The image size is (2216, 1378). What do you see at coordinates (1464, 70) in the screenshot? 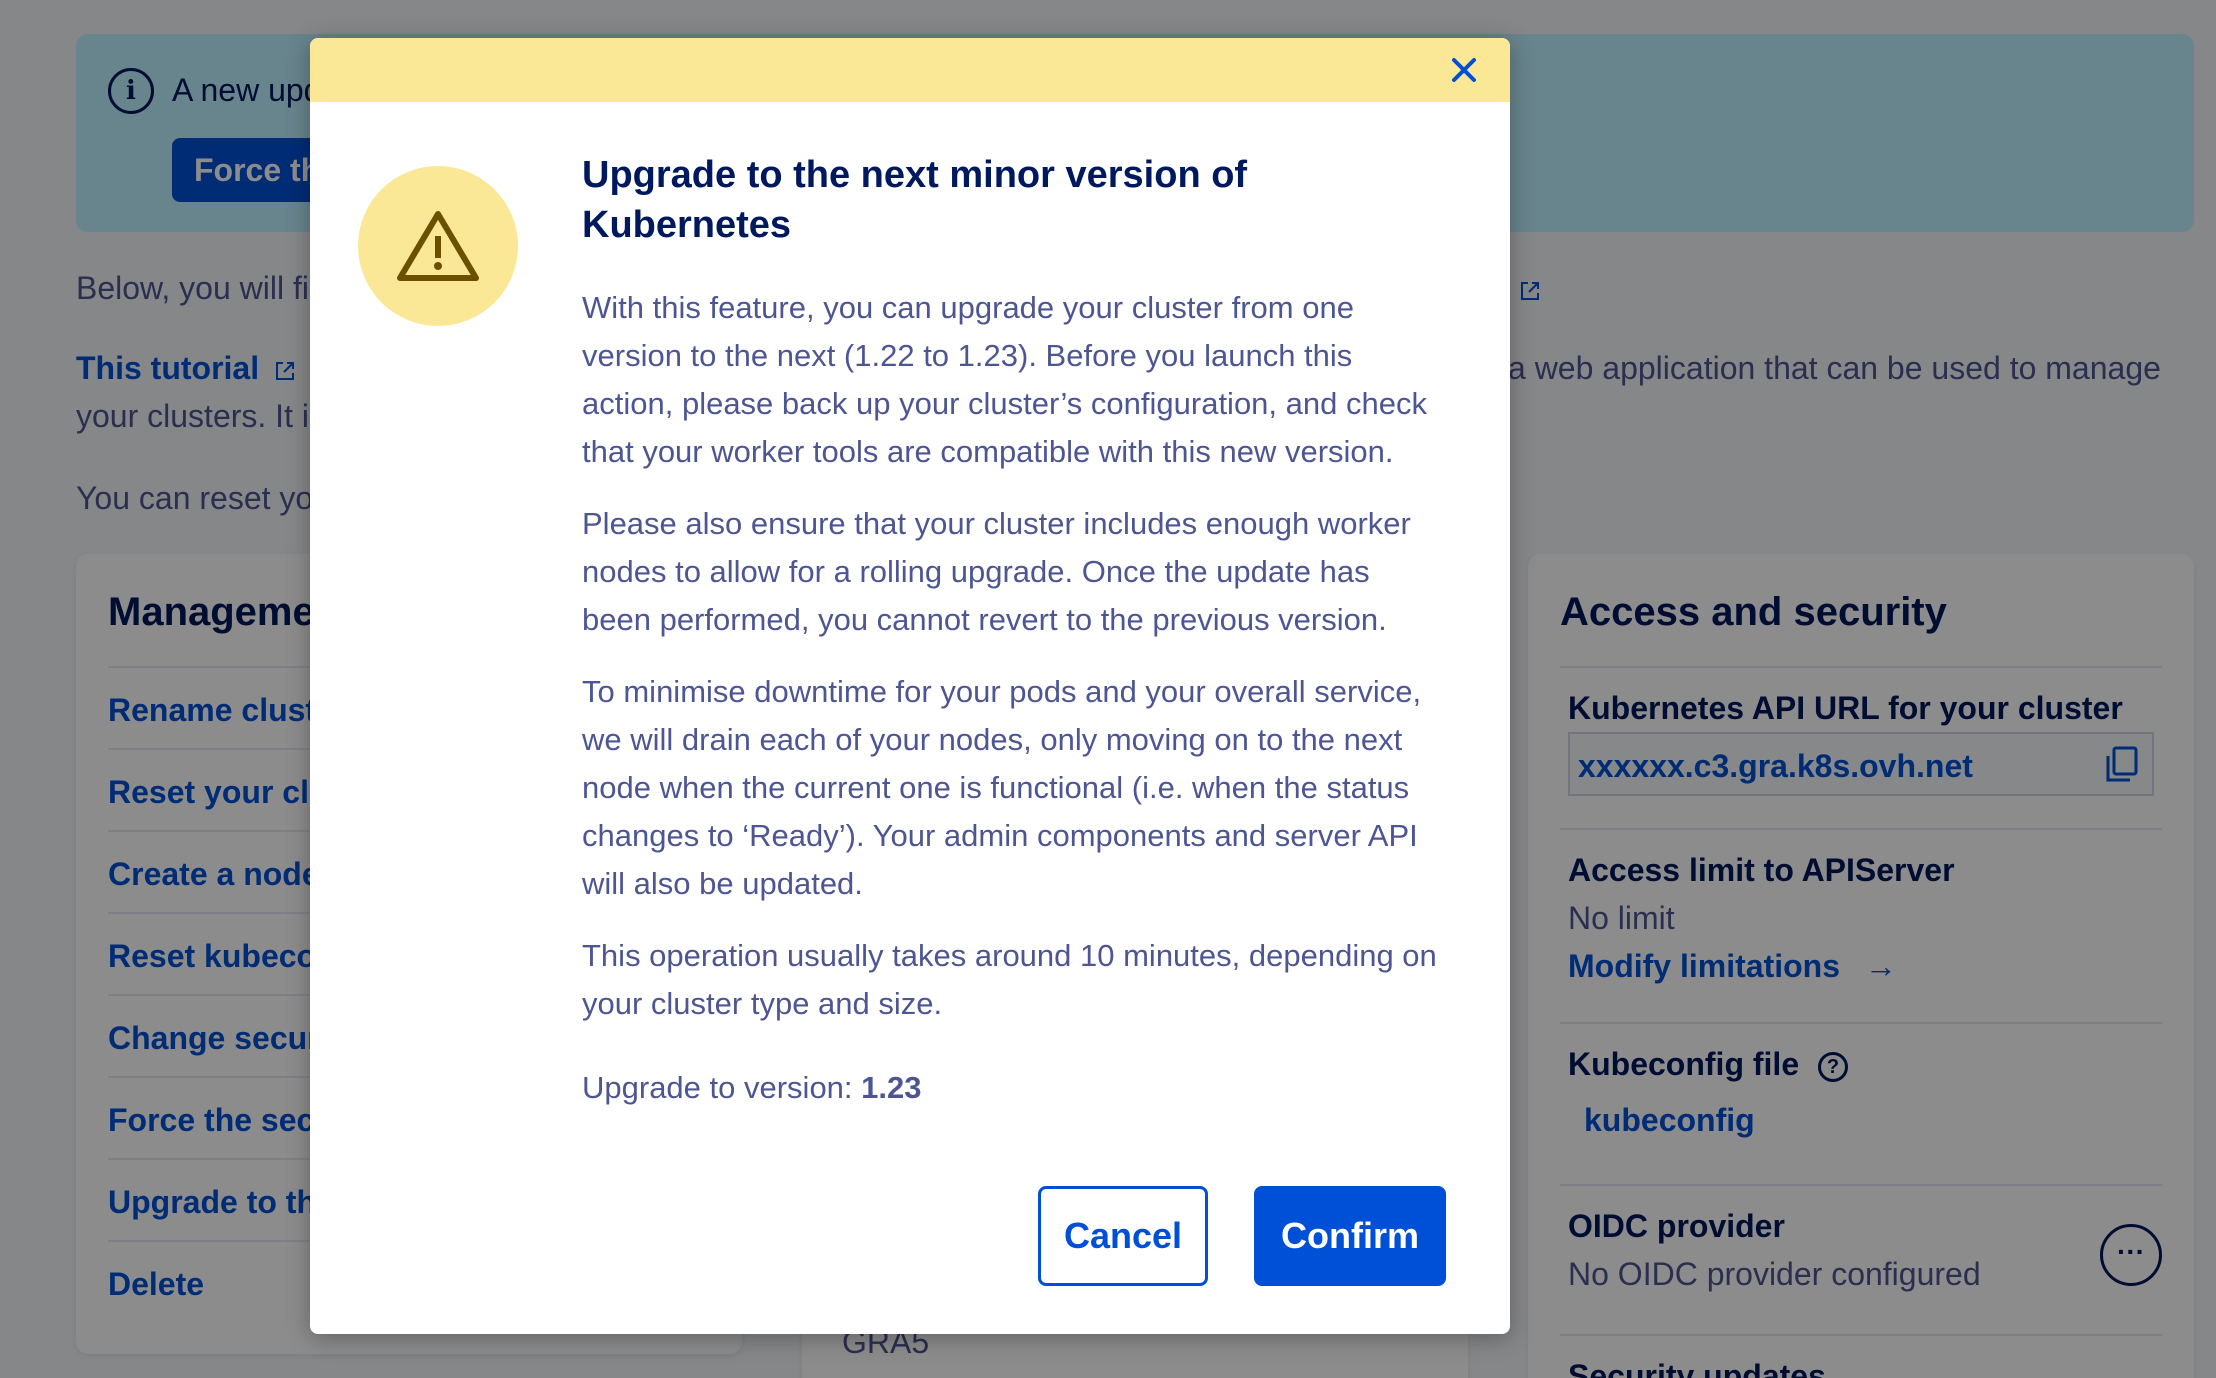
I see `close-icon` at bounding box center [1464, 70].